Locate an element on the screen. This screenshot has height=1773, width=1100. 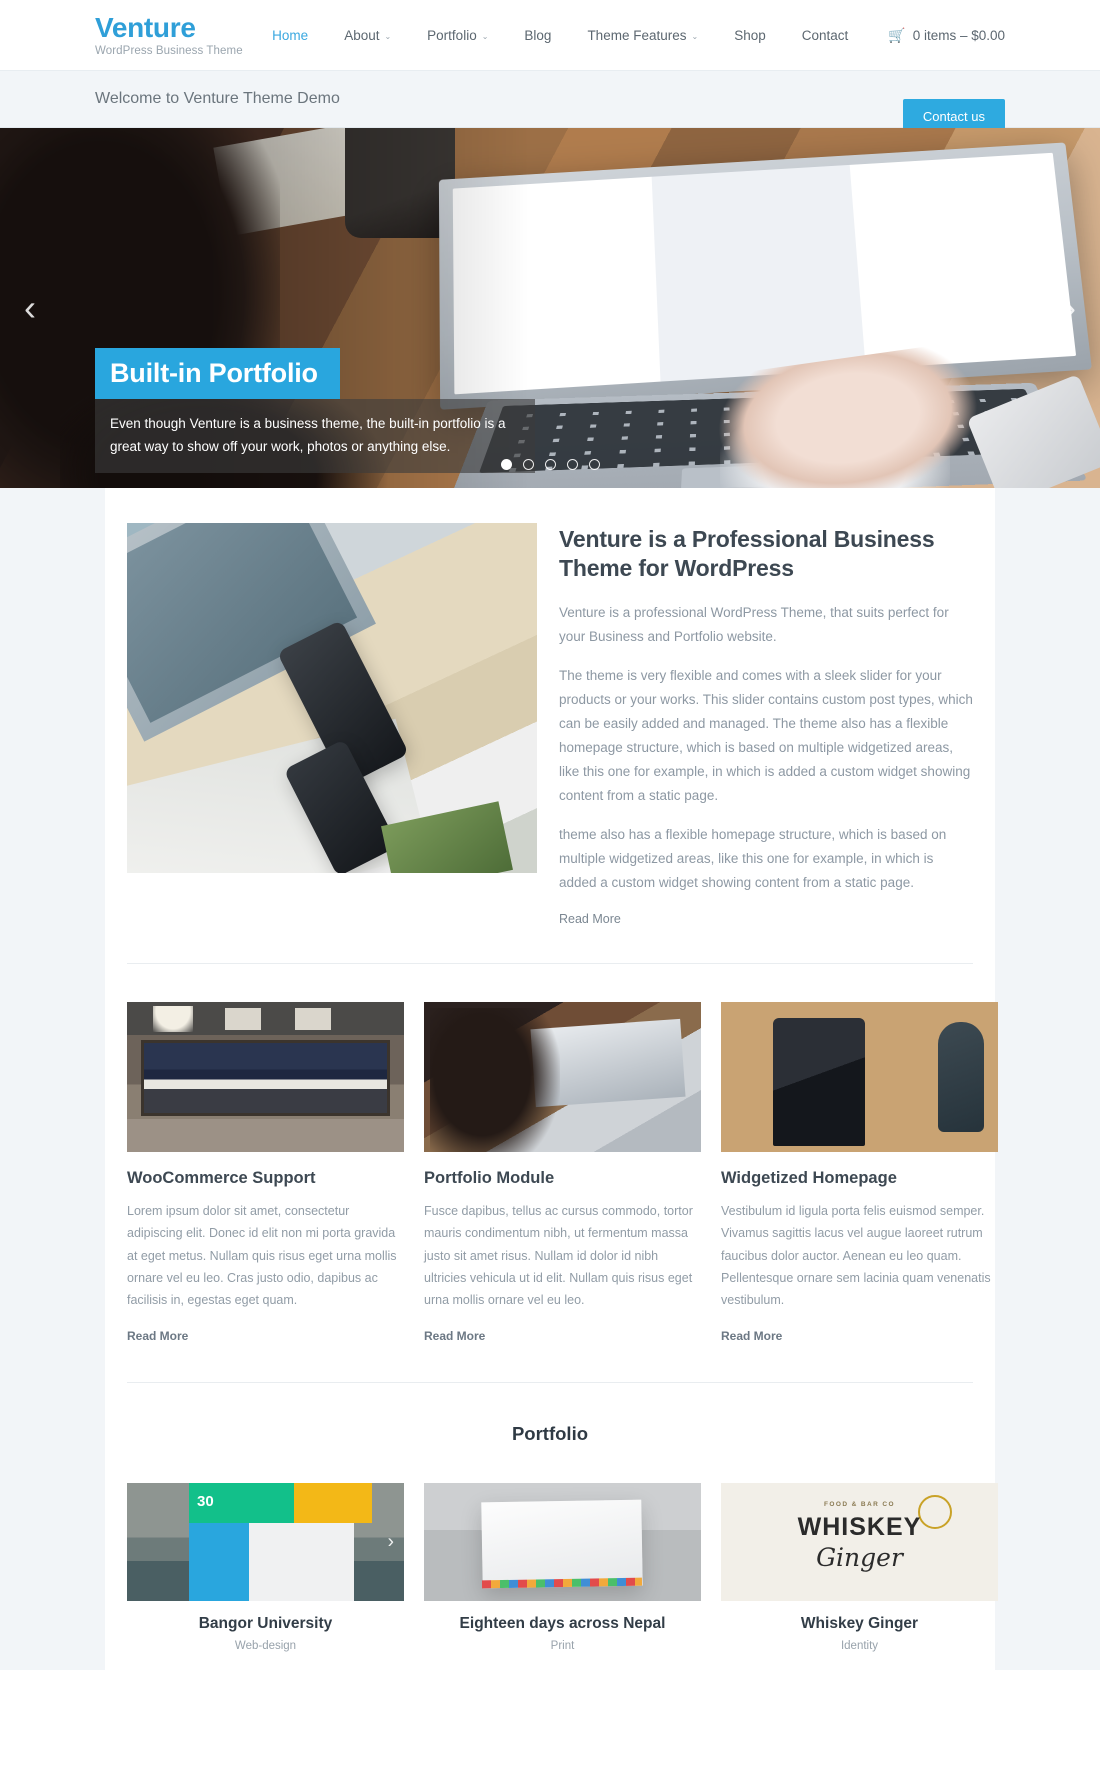
portfolio-item-category: Web-design is located at coordinates (265, 1646).